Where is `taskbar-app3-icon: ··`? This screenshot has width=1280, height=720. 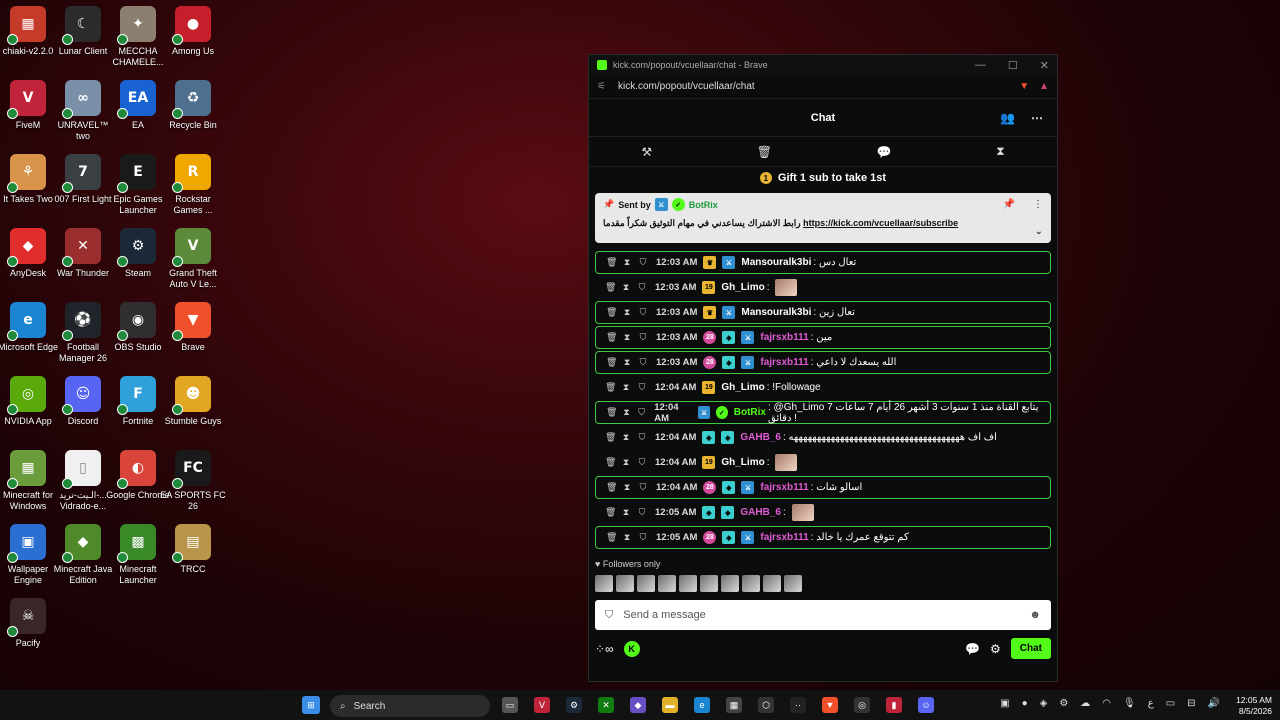 taskbar-app3-icon: ·· is located at coordinates (798, 705).